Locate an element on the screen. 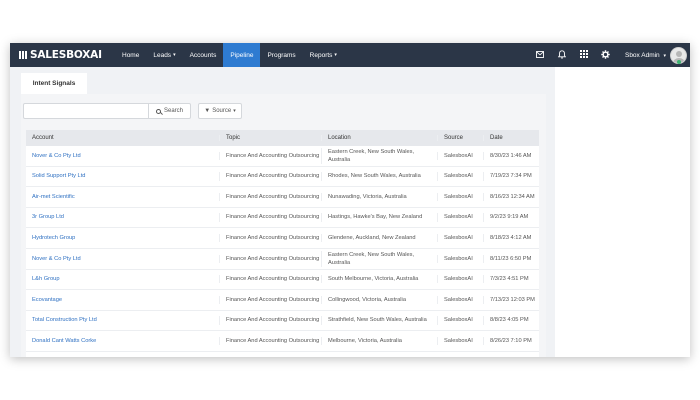 This screenshot has height=400, width=700. cell-account: Total Construction Pty Ltd is located at coordinates (122, 320).